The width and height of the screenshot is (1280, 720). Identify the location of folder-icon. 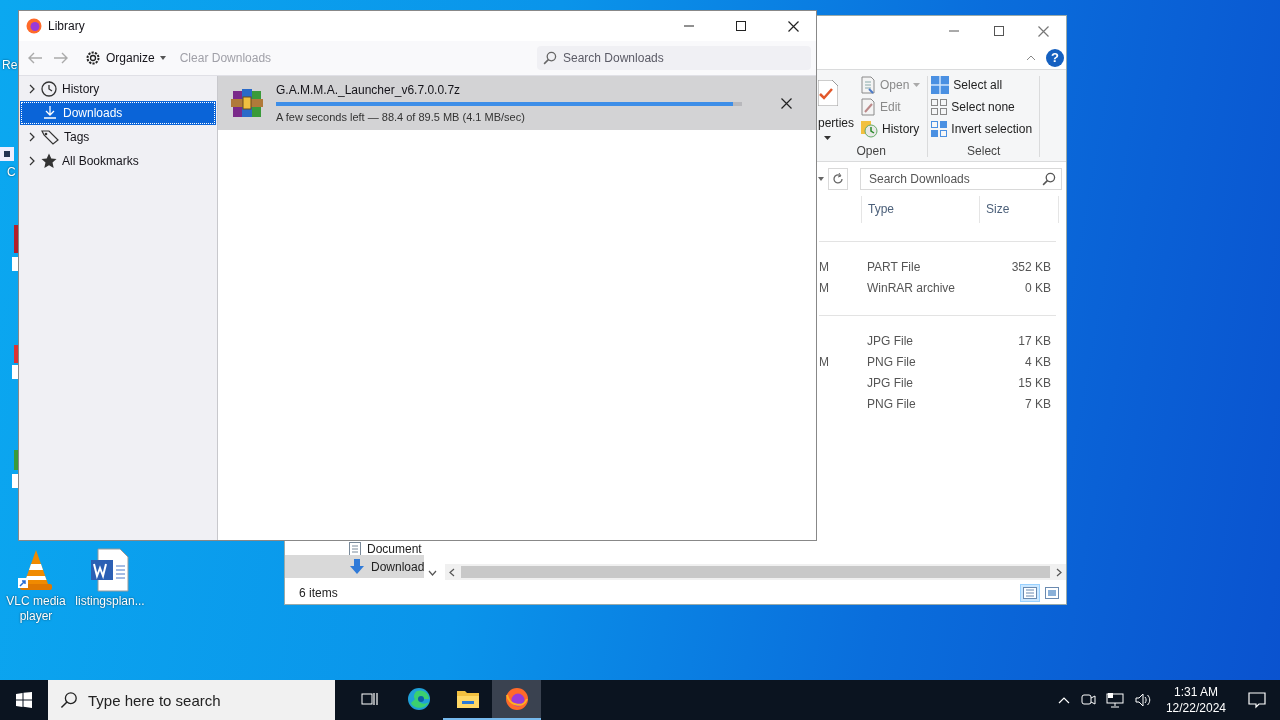
(467, 699).